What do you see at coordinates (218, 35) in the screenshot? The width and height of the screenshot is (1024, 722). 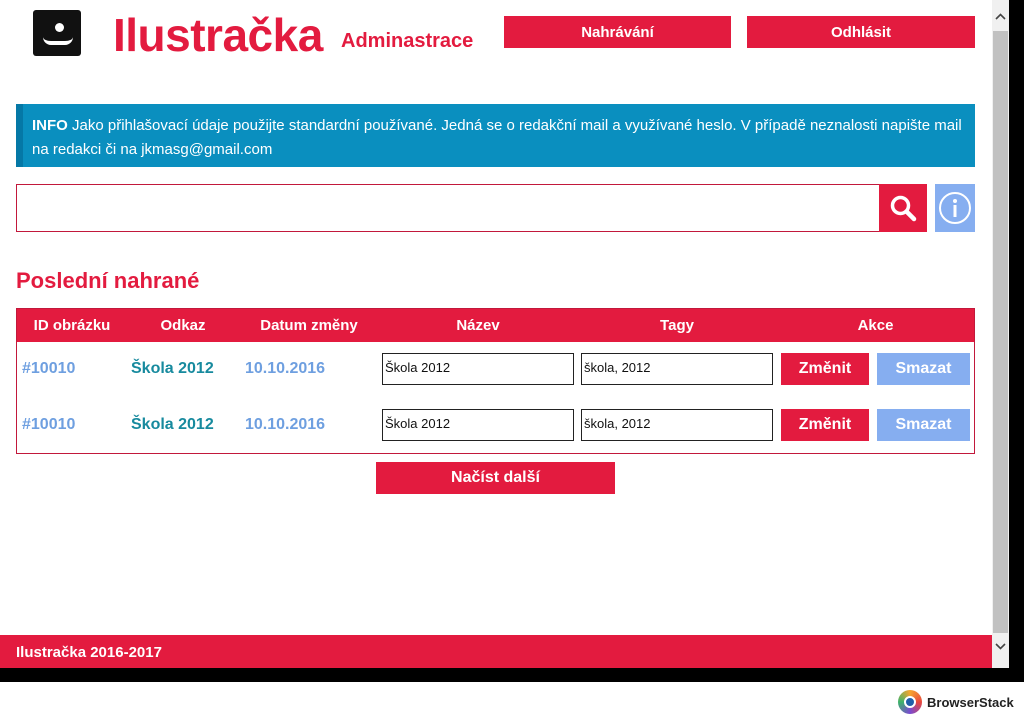 I see `brand-title: Ilustračka` at bounding box center [218, 35].